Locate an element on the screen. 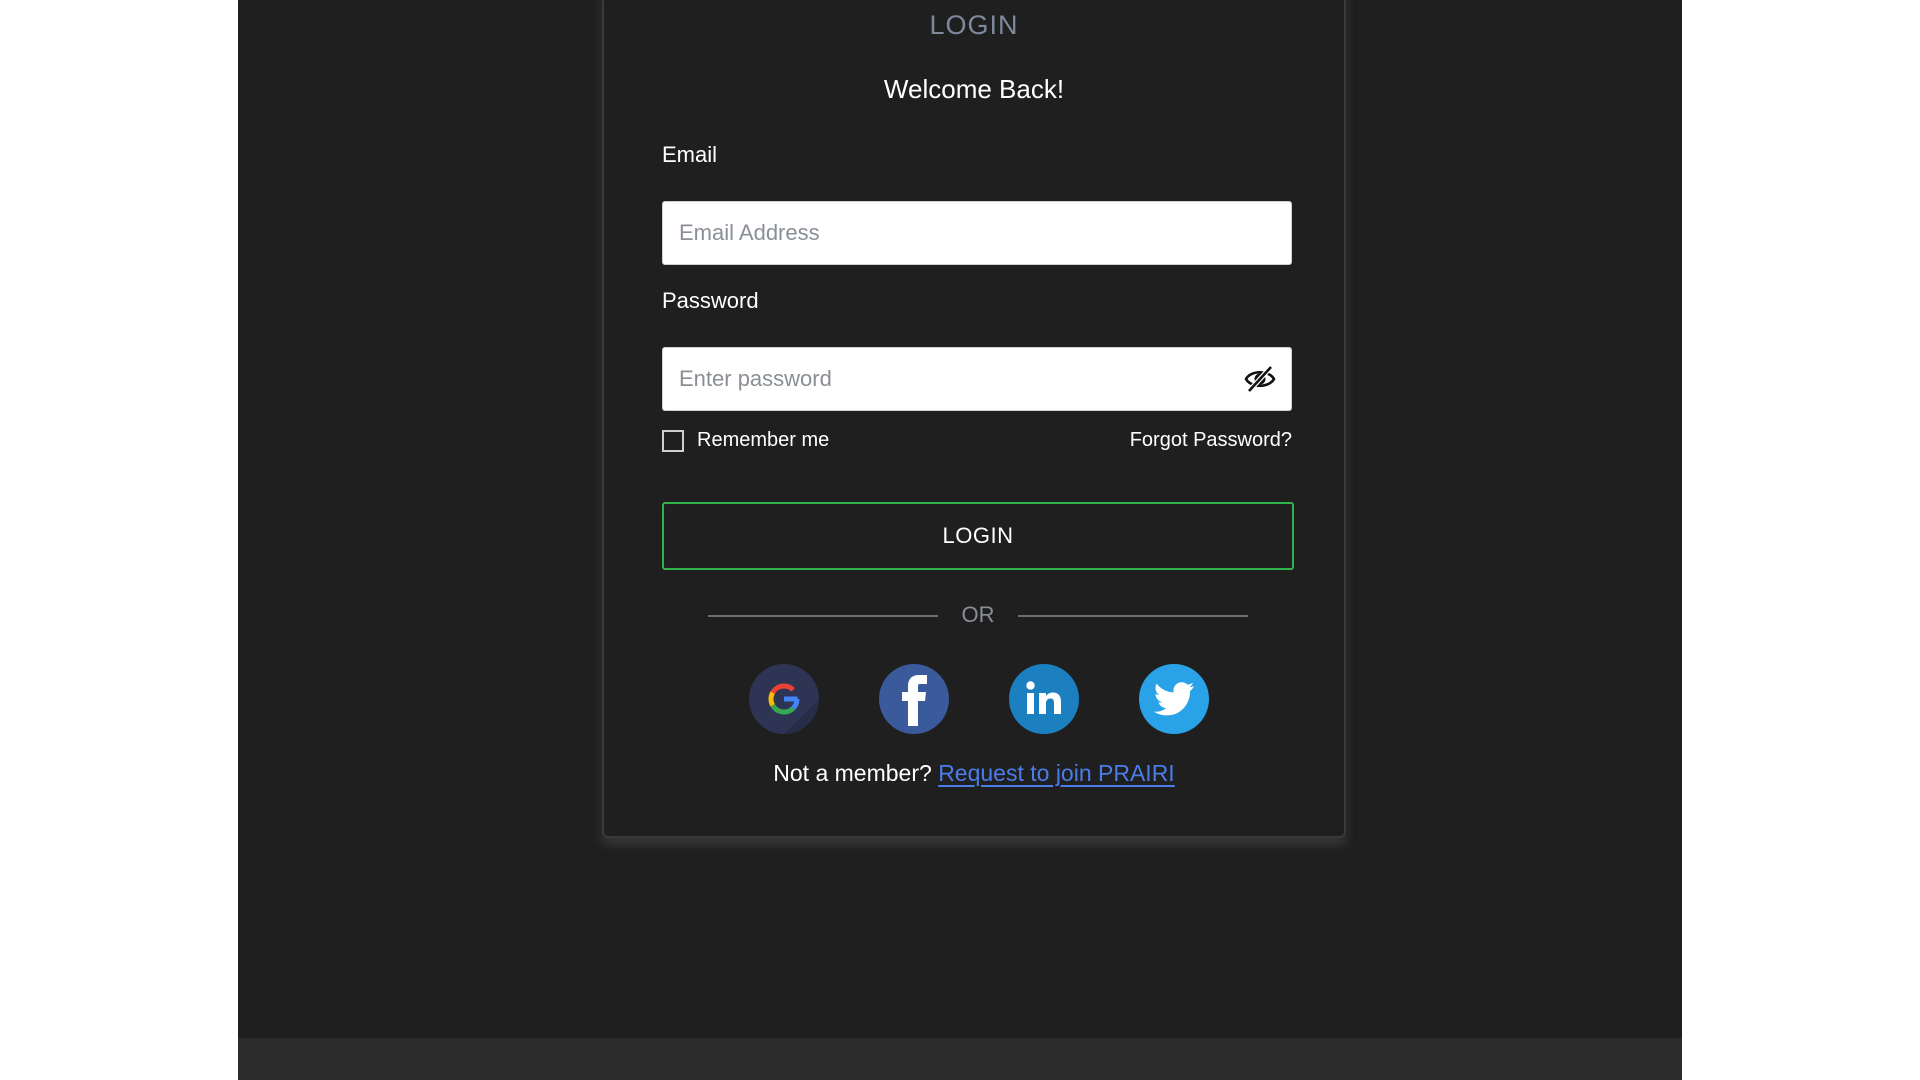 Image resolution: width=1920 pixels, height=1080 pixels. remember-label: Remember me is located at coordinates (763, 440).